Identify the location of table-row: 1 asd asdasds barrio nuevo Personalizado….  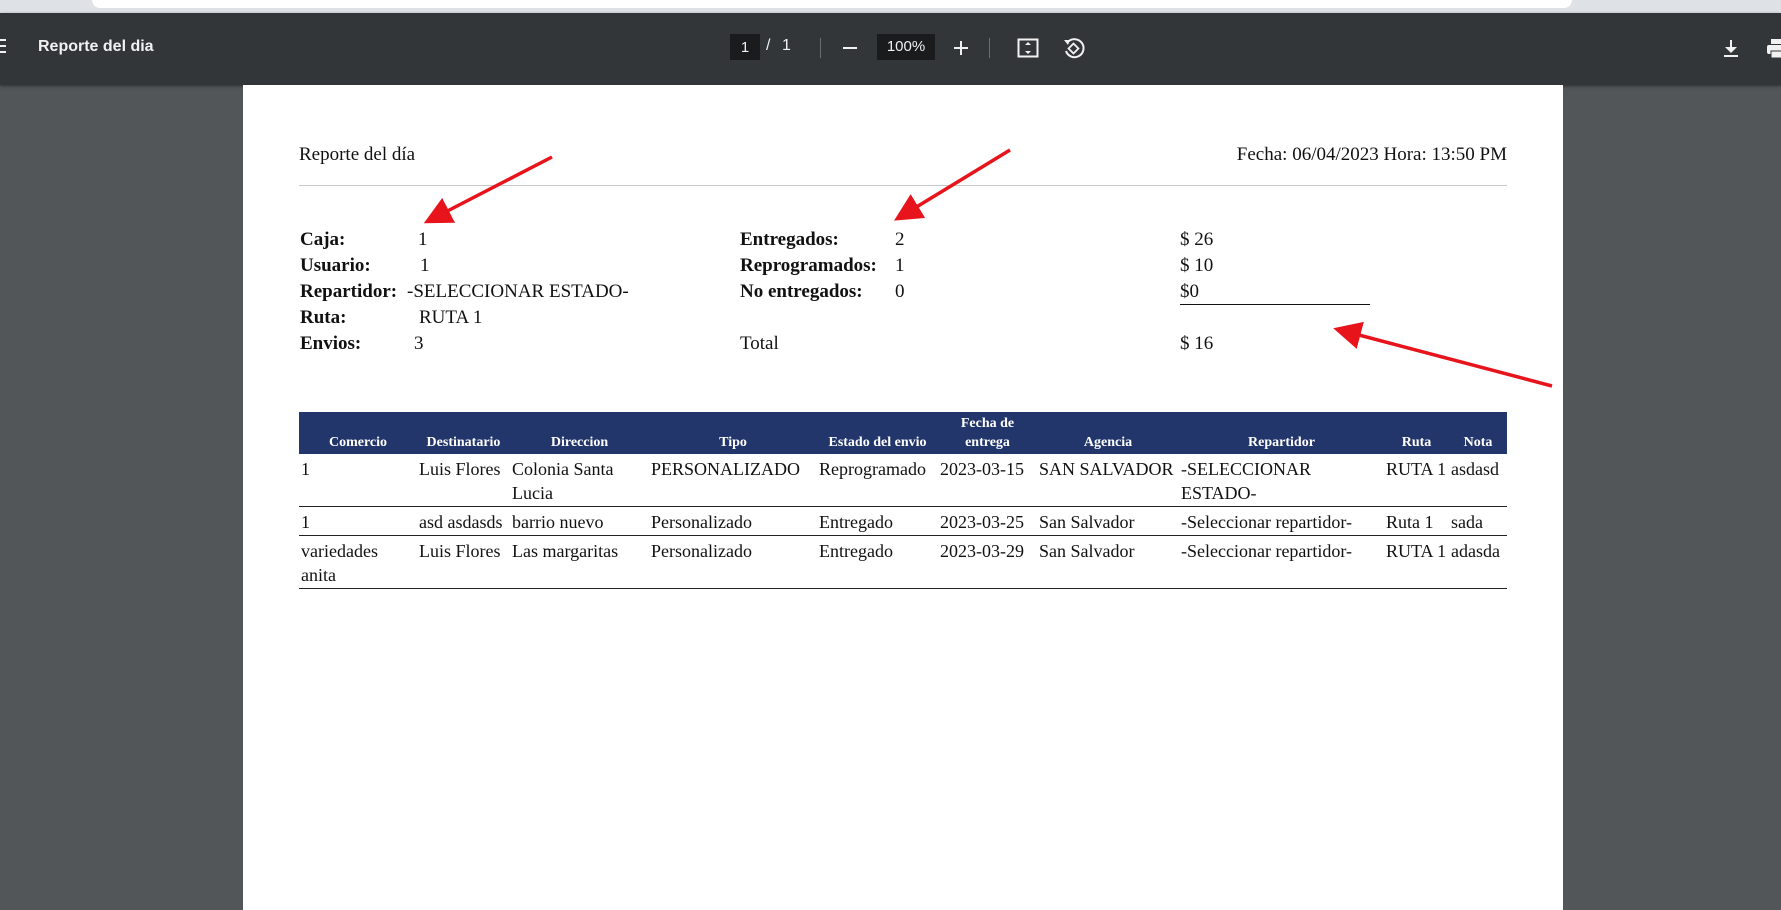
(903, 521).